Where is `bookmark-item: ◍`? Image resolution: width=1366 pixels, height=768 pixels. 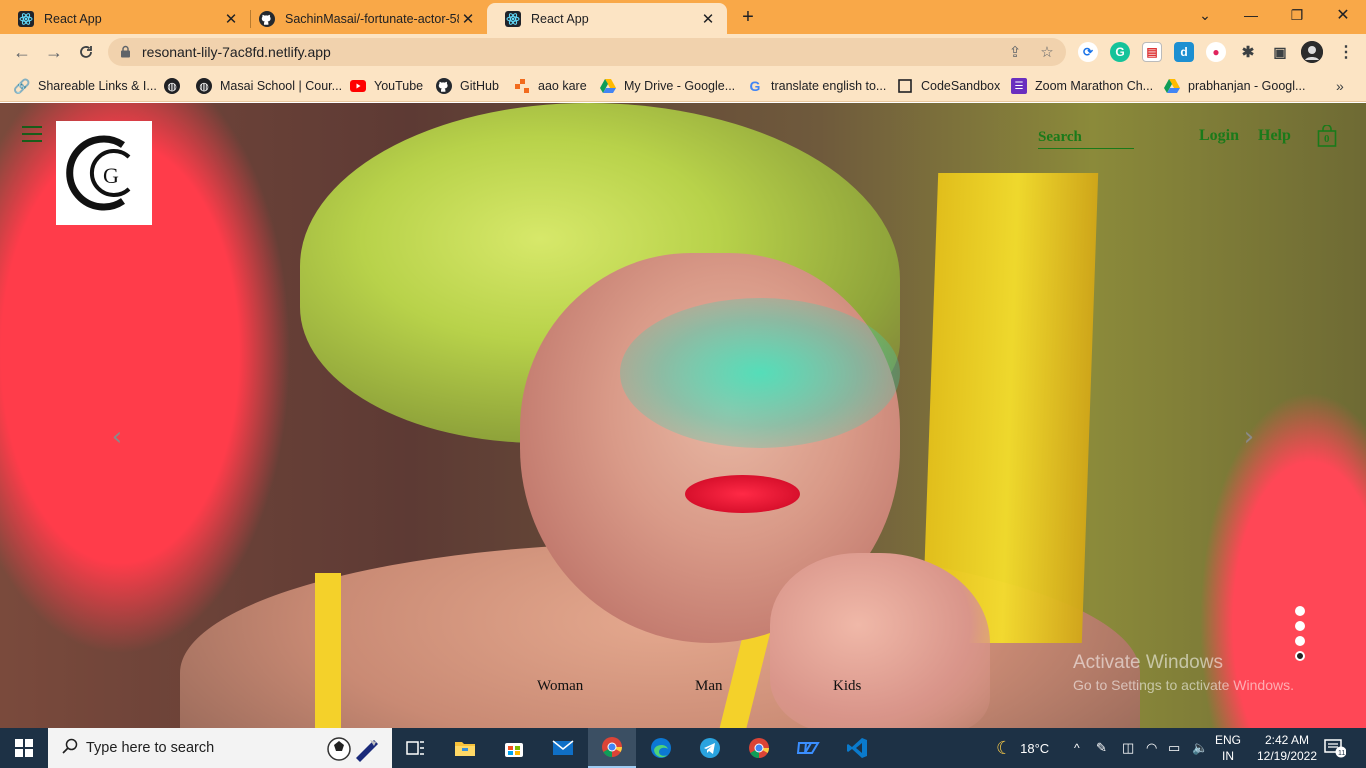 bookmark-item: ◍ is located at coordinates (176, 86).